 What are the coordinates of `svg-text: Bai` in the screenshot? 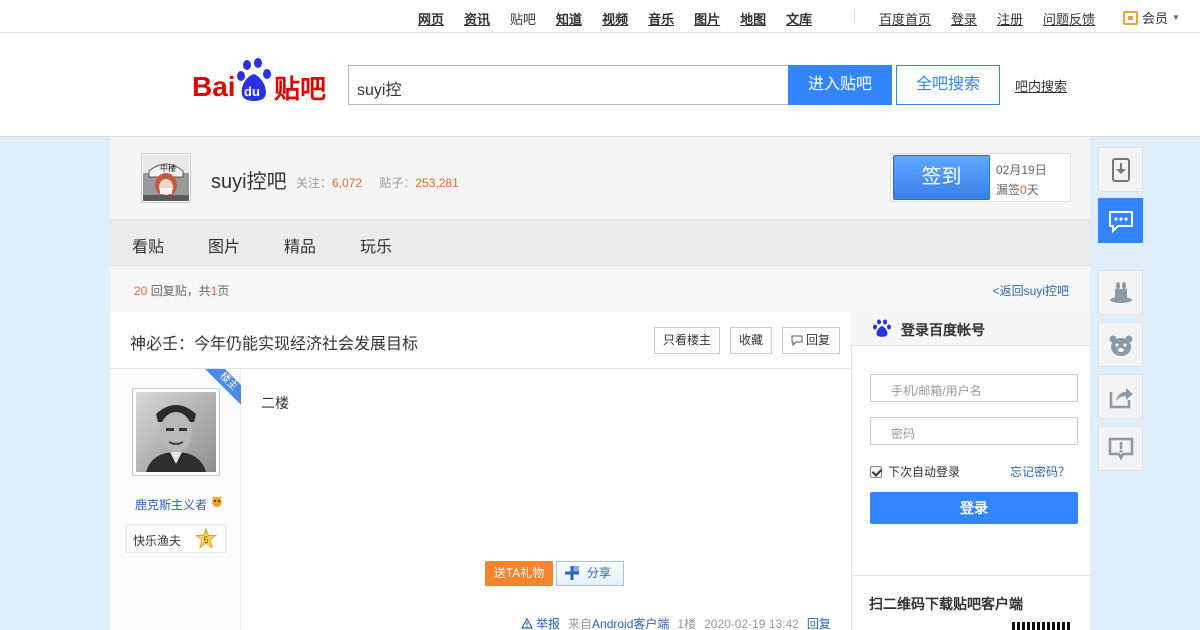 It's located at (214, 86).